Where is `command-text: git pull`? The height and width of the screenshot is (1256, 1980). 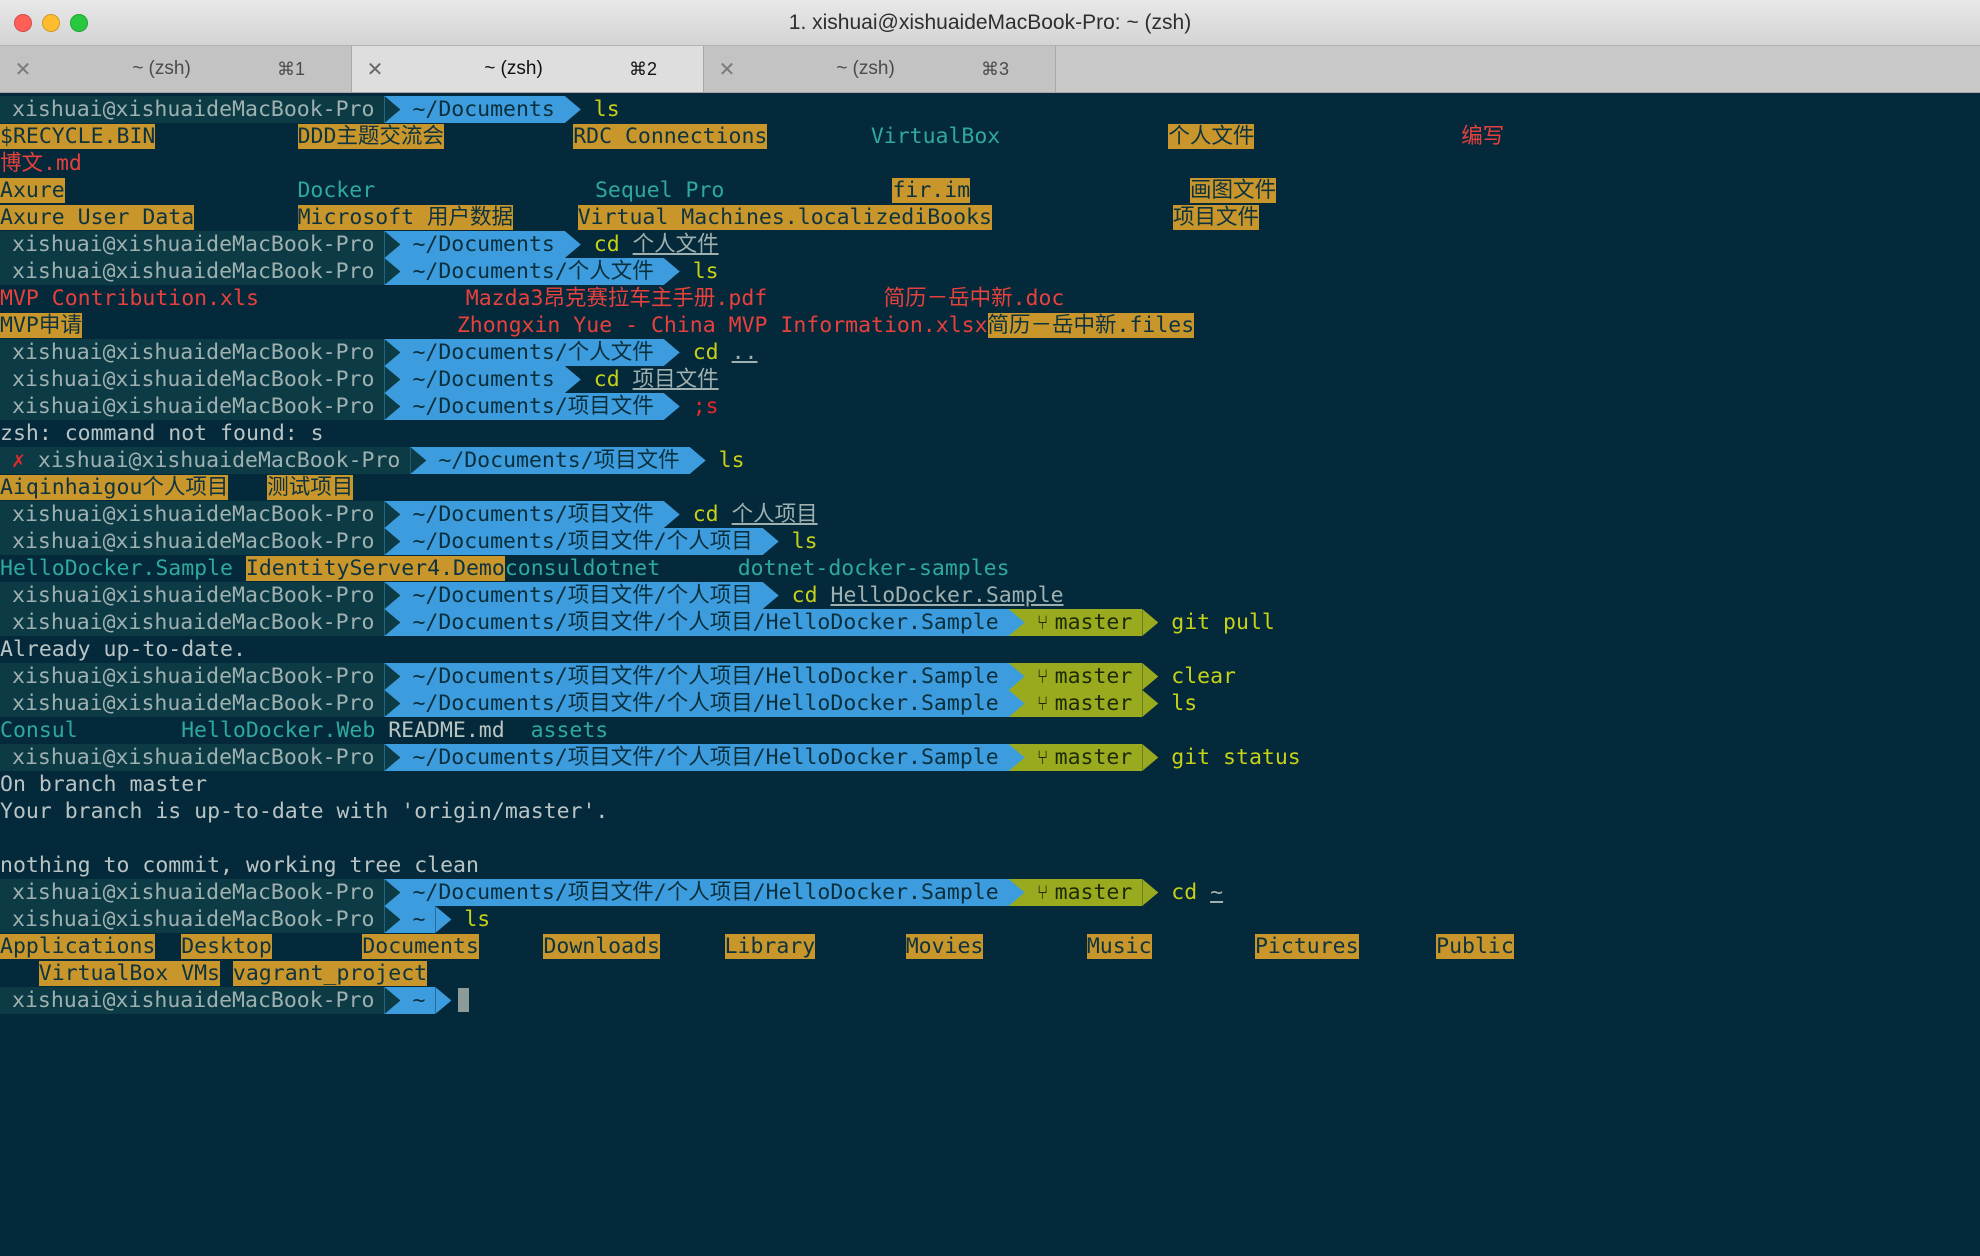
command-text: git pull is located at coordinates (1223, 622).